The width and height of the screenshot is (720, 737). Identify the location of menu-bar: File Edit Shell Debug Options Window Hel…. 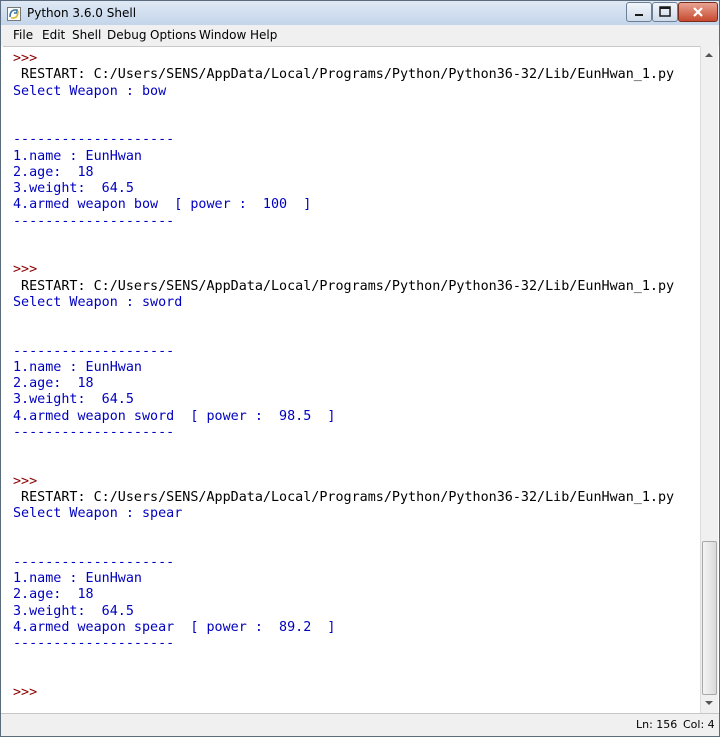
(360, 35).